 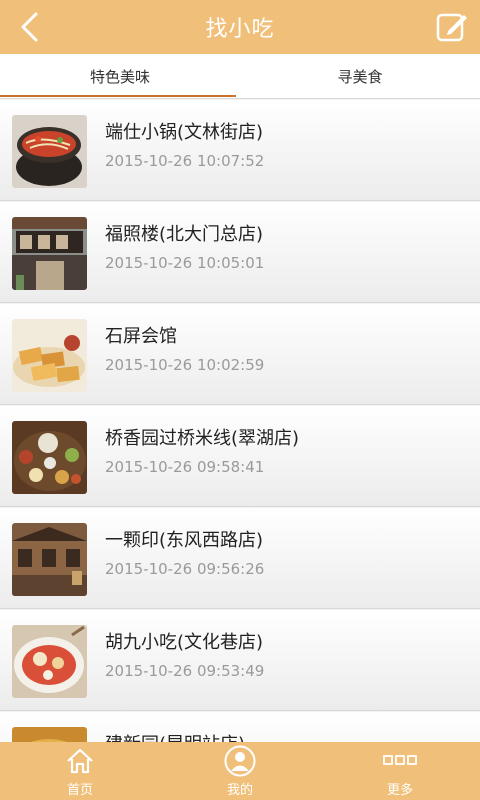 What do you see at coordinates (49, 457) in the screenshot?
I see `rice-noodle-set-photo` at bounding box center [49, 457].